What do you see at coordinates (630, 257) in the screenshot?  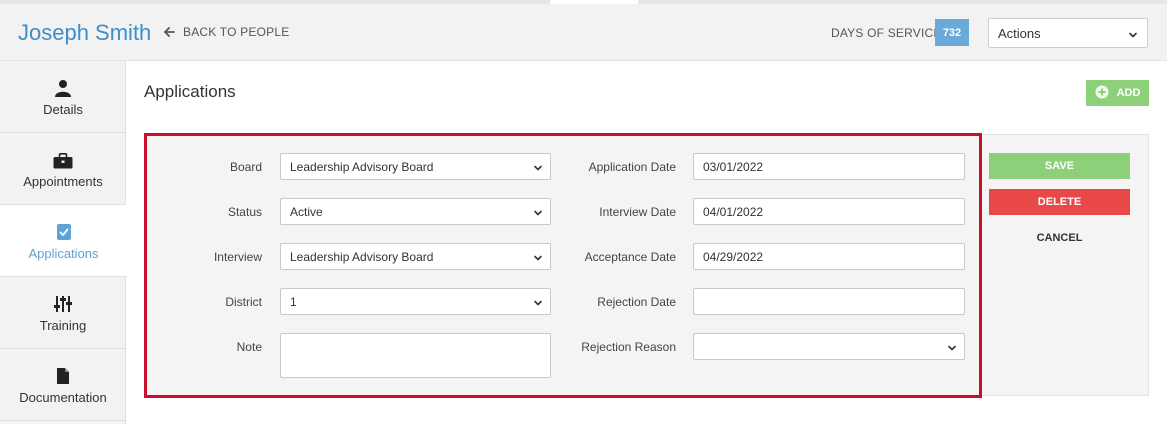 I see `acceptance-date-label: Acceptance Date` at bounding box center [630, 257].